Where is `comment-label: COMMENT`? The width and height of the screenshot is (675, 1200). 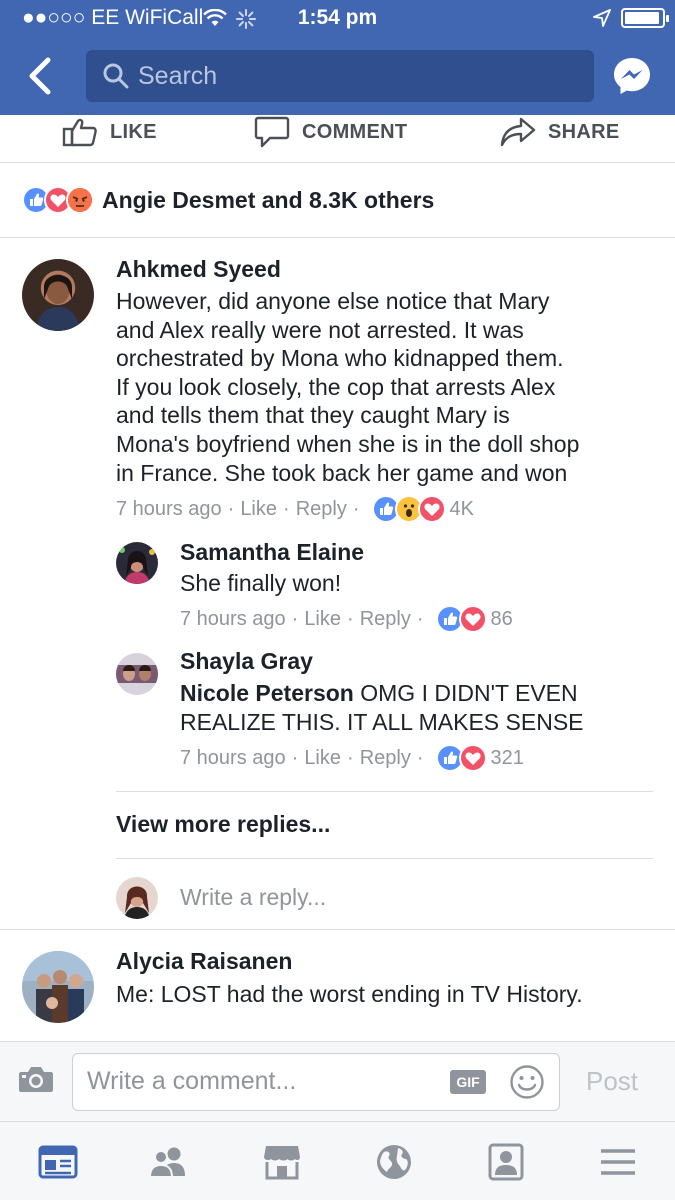 comment-label: COMMENT is located at coordinates (355, 131).